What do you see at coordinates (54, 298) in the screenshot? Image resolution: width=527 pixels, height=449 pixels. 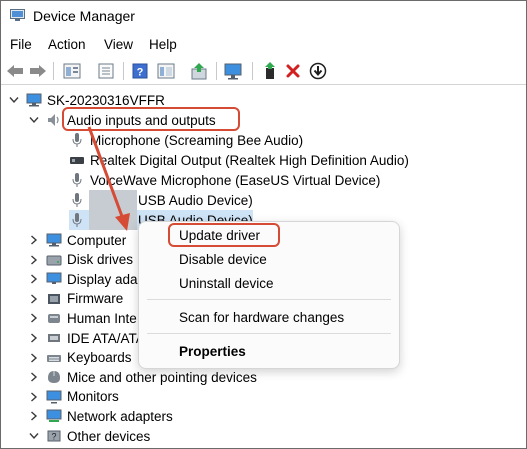 I see `firmware-icon` at bounding box center [54, 298].